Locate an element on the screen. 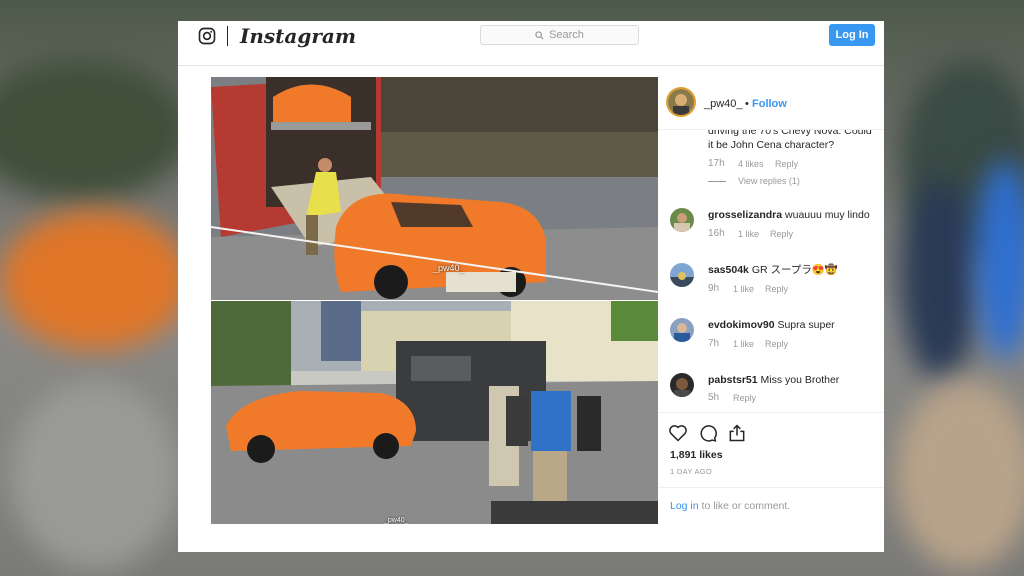  heart-icon is located at coordinates (678, 433).